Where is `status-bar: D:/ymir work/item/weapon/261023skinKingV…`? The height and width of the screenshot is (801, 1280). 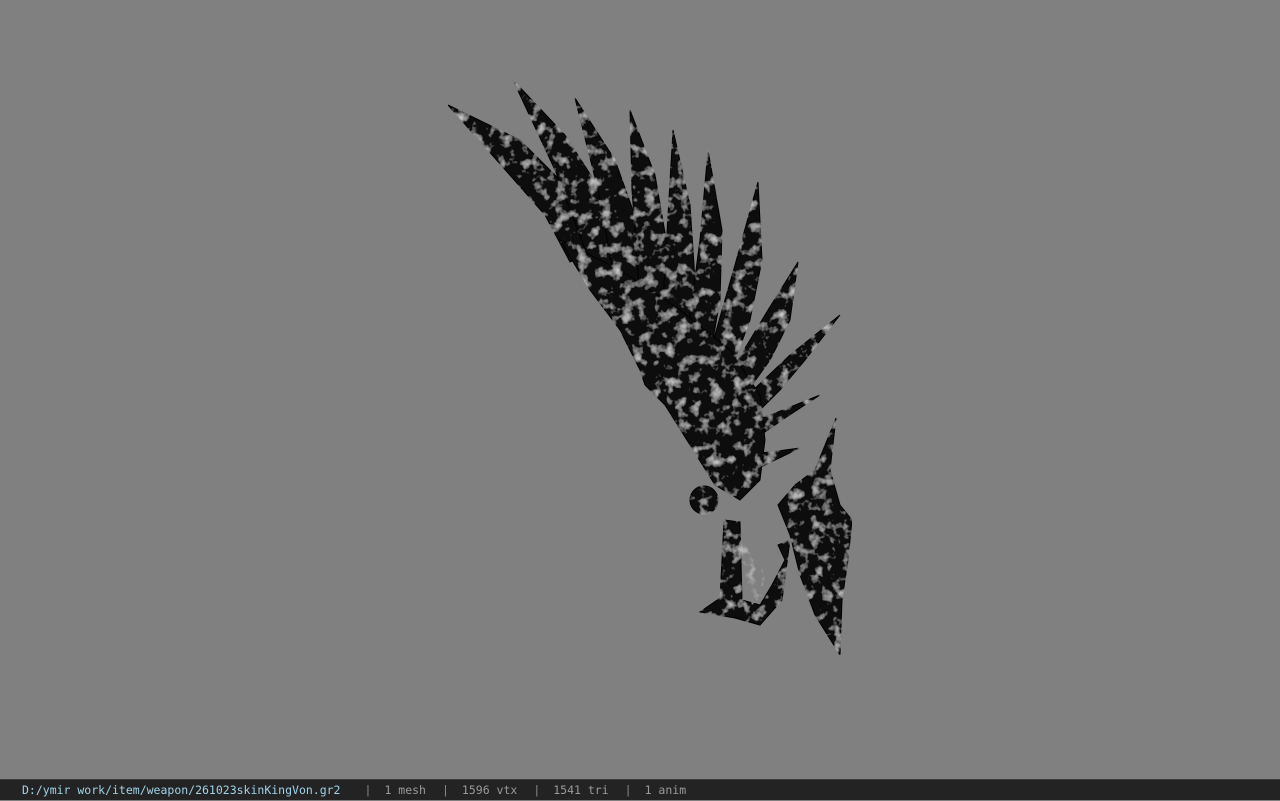 status-bar: D:/ymir work/item/weapon/261023skinKingV… is located at coordinates (640, 789).